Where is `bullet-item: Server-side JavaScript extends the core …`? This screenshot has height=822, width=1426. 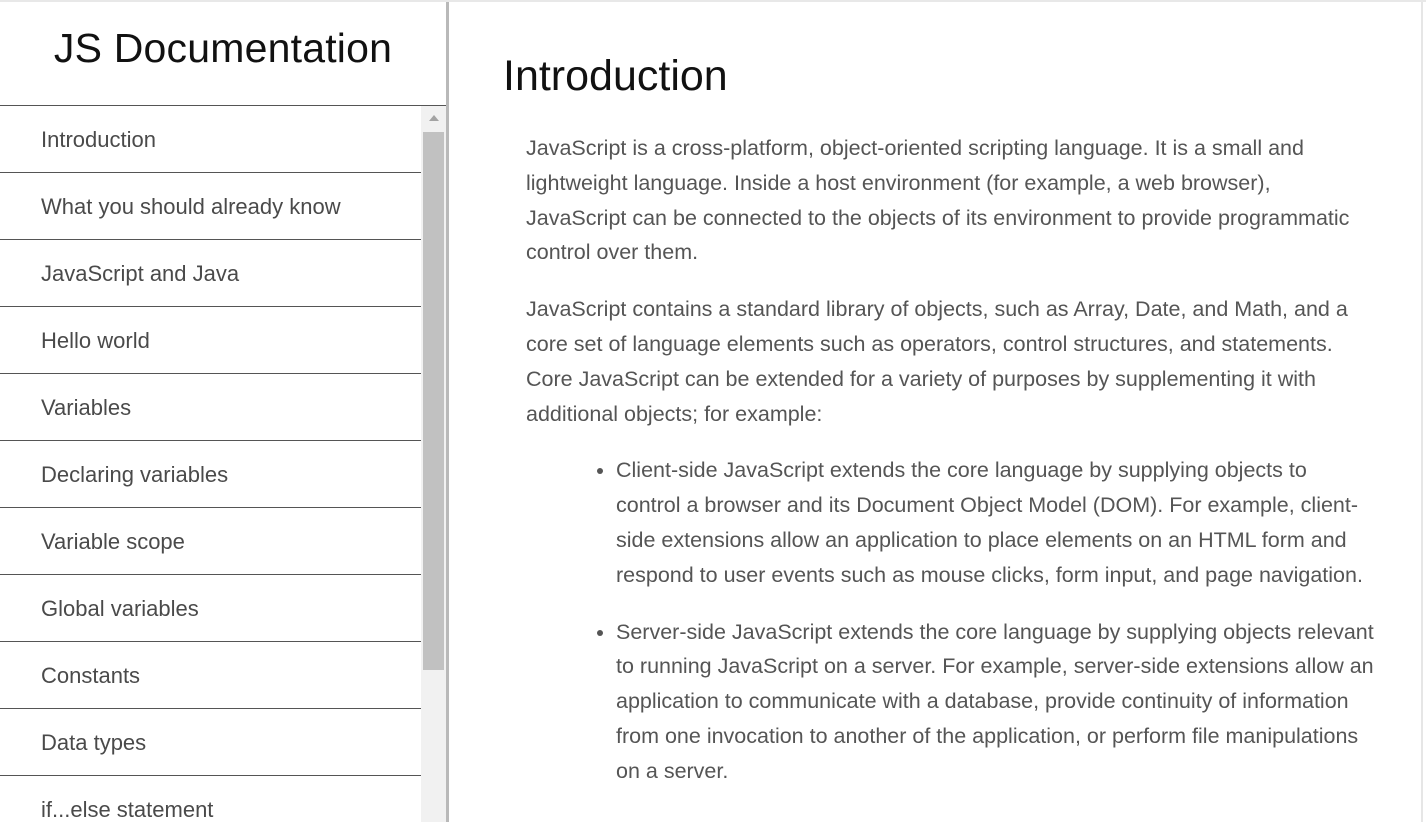
bullet-item: Server-side JavaScript extends the core … is located at coordinates (995, 702).